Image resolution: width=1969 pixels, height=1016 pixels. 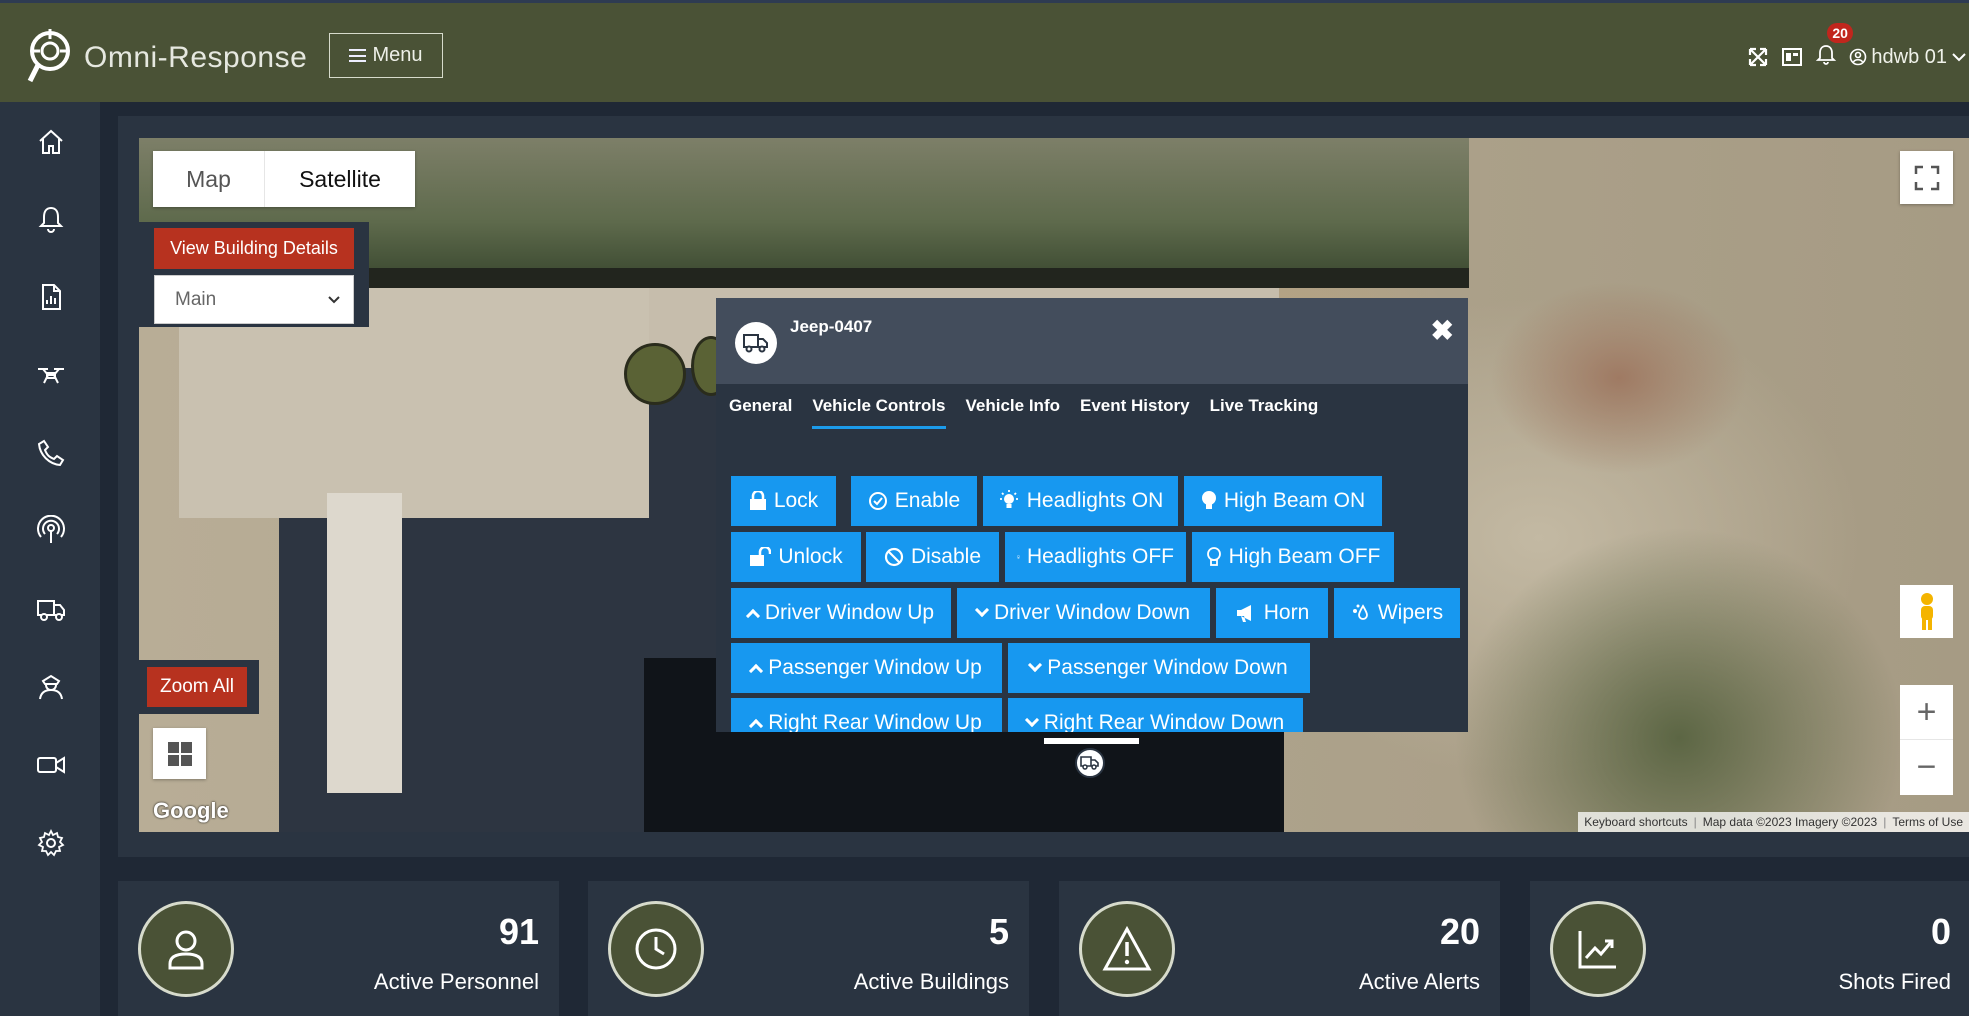 What do you see at coordinates (197, 687) in the screenshot?
I see `zoom-all-button: Zoom All` at bounding box center [197, 687].